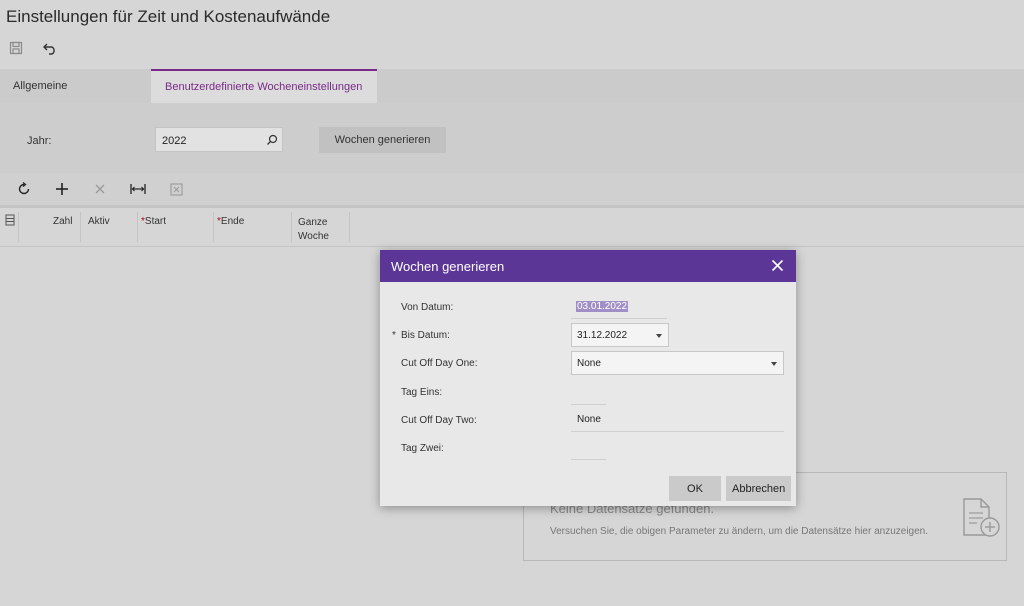 Image resolution: width=1024 pixels, height=606 pixels. What do you see at coordinates (758, 488) in the screenshot?
I see `cancel-button: Abbrechen` at bounding box center [758, 488].